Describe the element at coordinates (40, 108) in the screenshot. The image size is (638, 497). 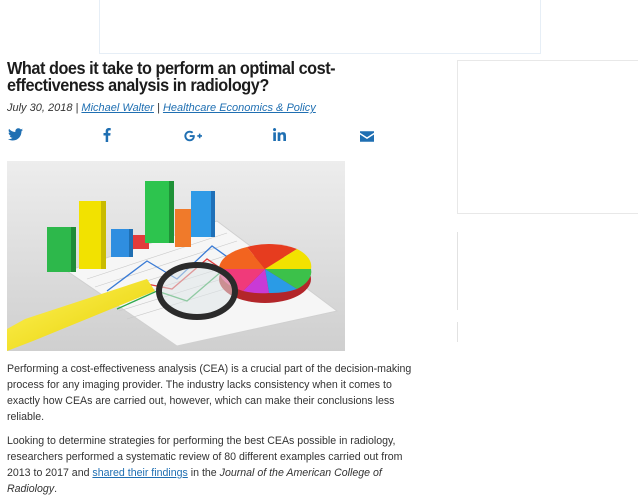
I see `article-date: July 30, 2018` at that location.